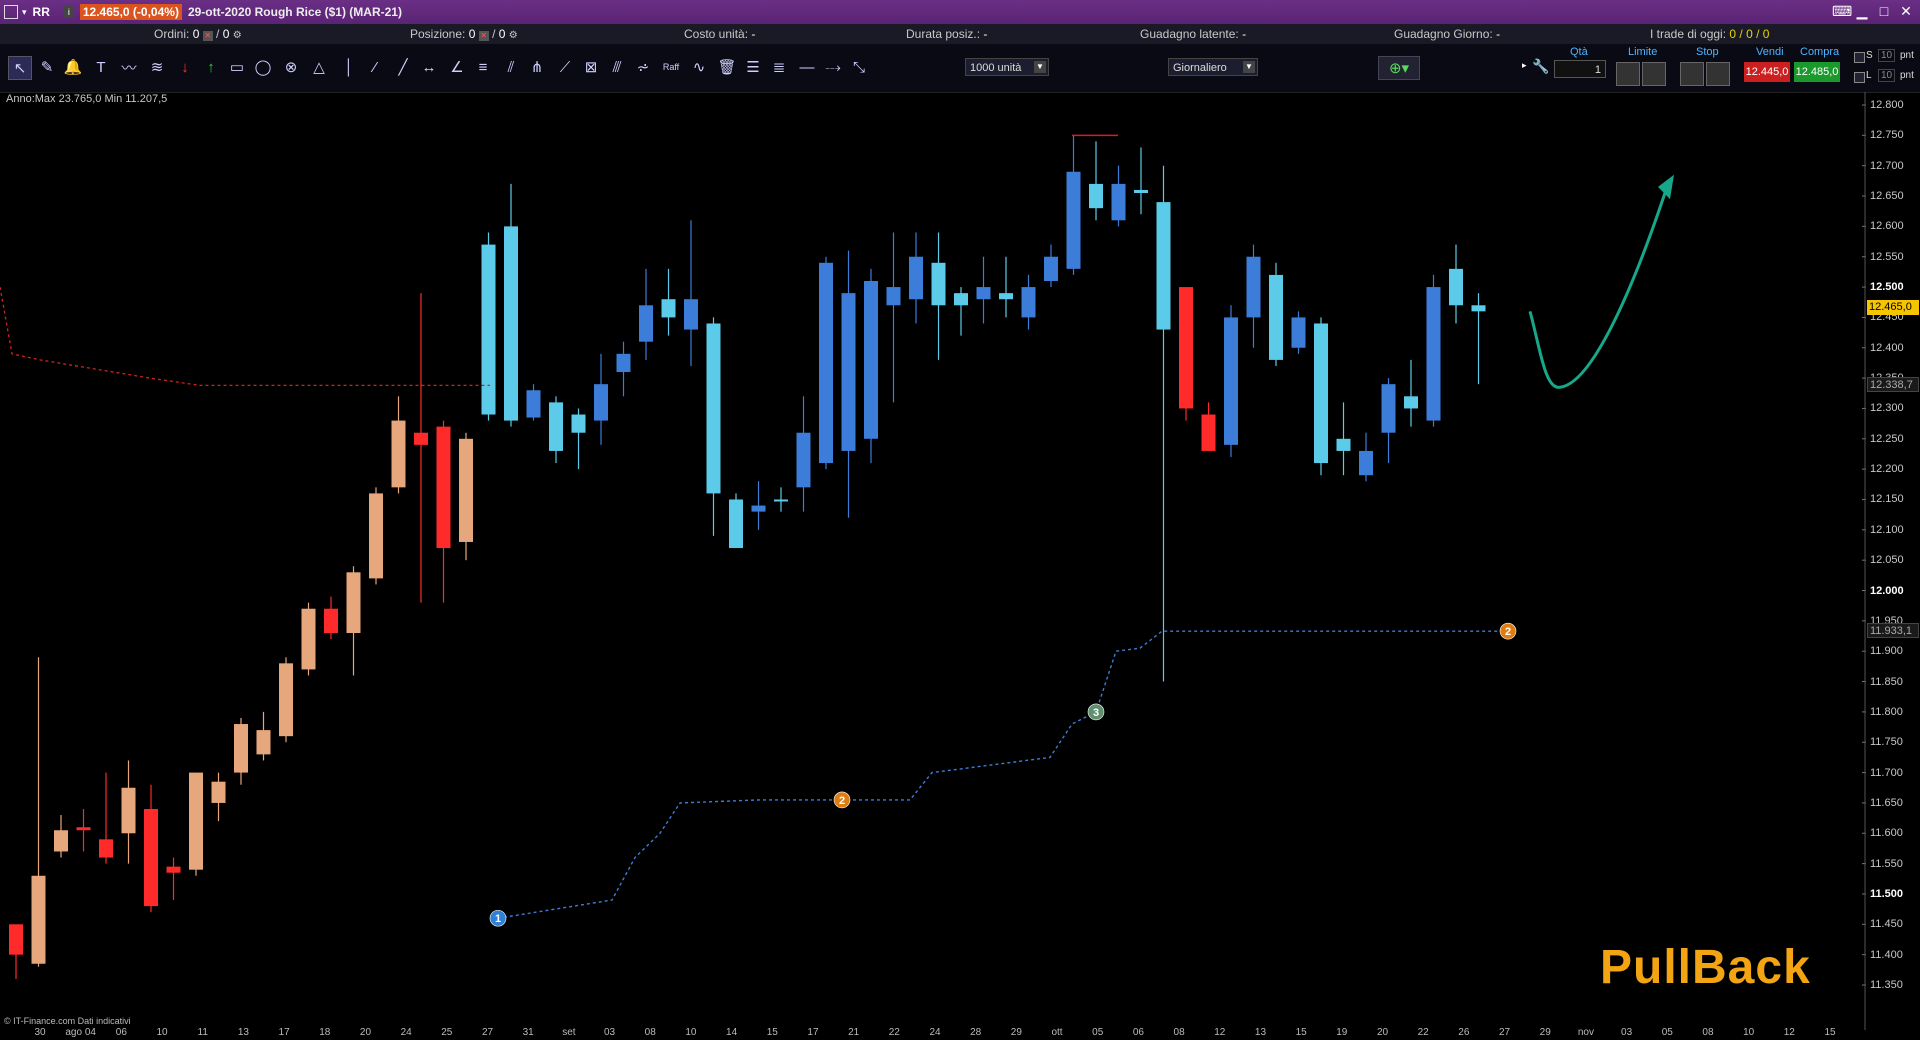 This screenshot has width=1920, height=1040. What do you see at coordinates (73, 67) in the screenshot?
I see `bell-icon: 🔔` at bounding box center [73, 67].